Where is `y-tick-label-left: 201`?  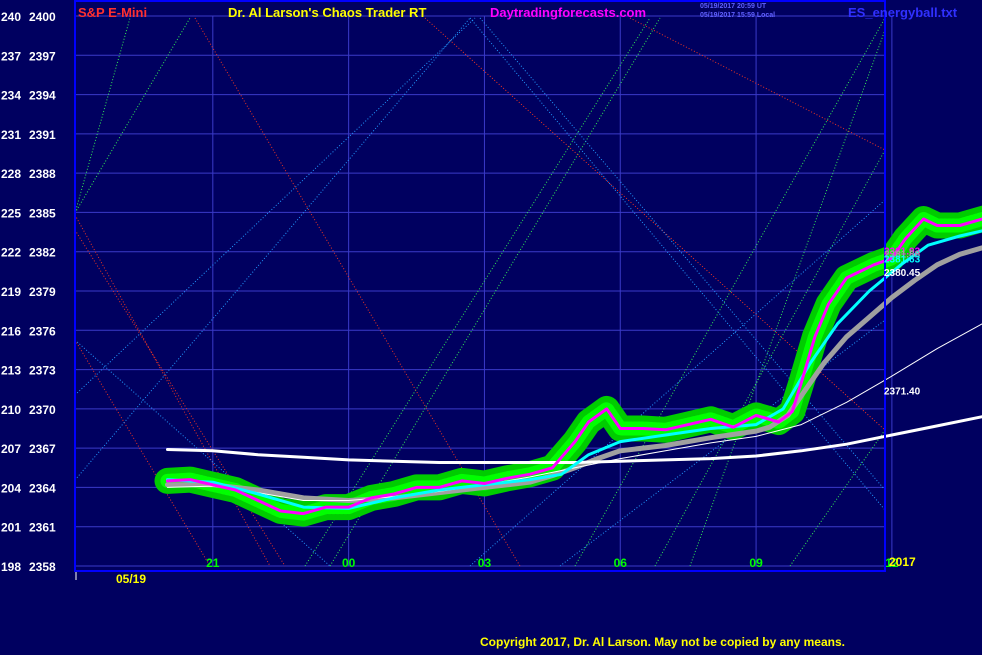
y-tick-label-left: 201 is located at coordinates (11, 528).